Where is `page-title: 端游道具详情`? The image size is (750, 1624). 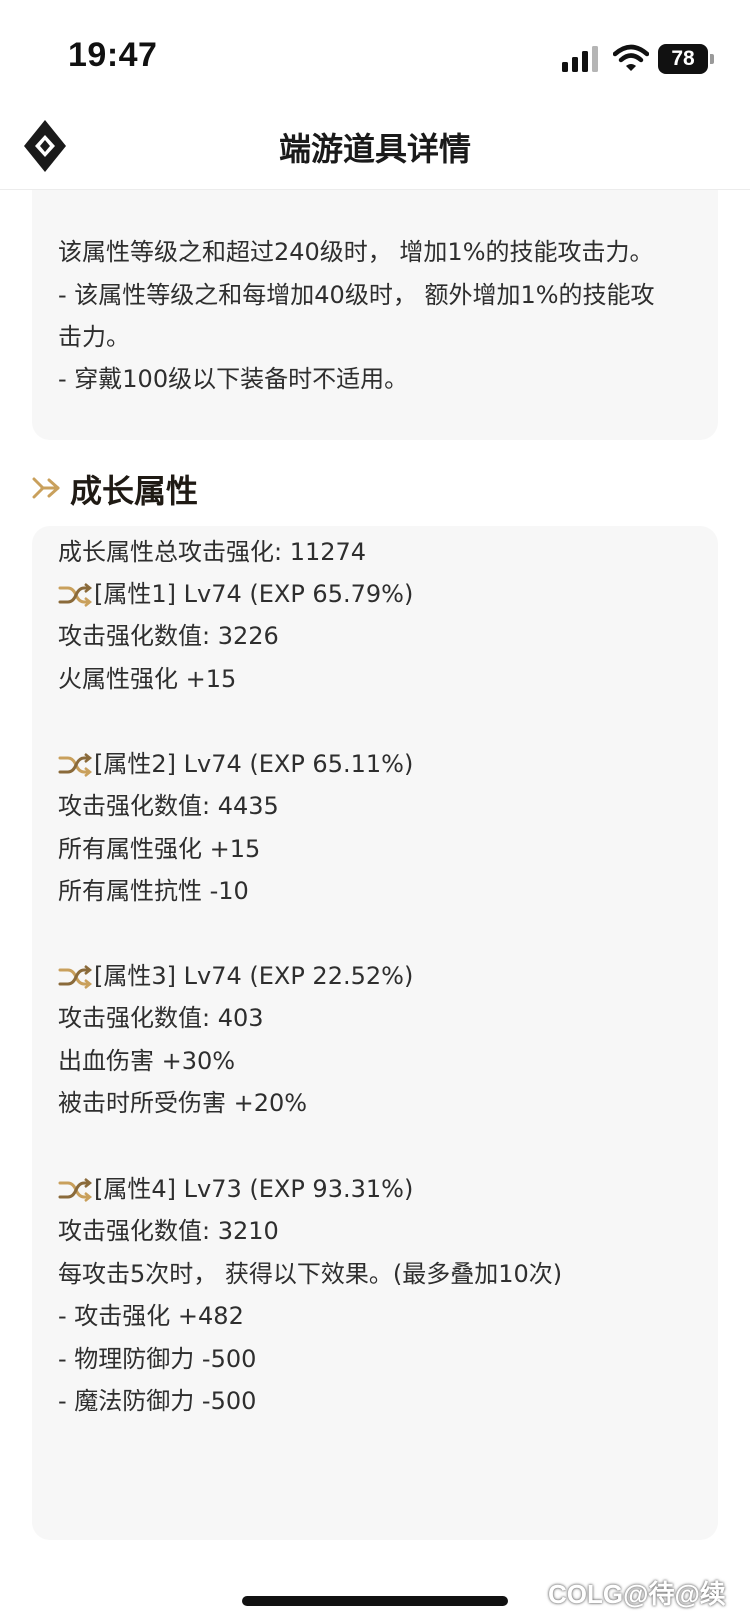
page-title: 端游道具详情 is located at coordinates (374, 149).